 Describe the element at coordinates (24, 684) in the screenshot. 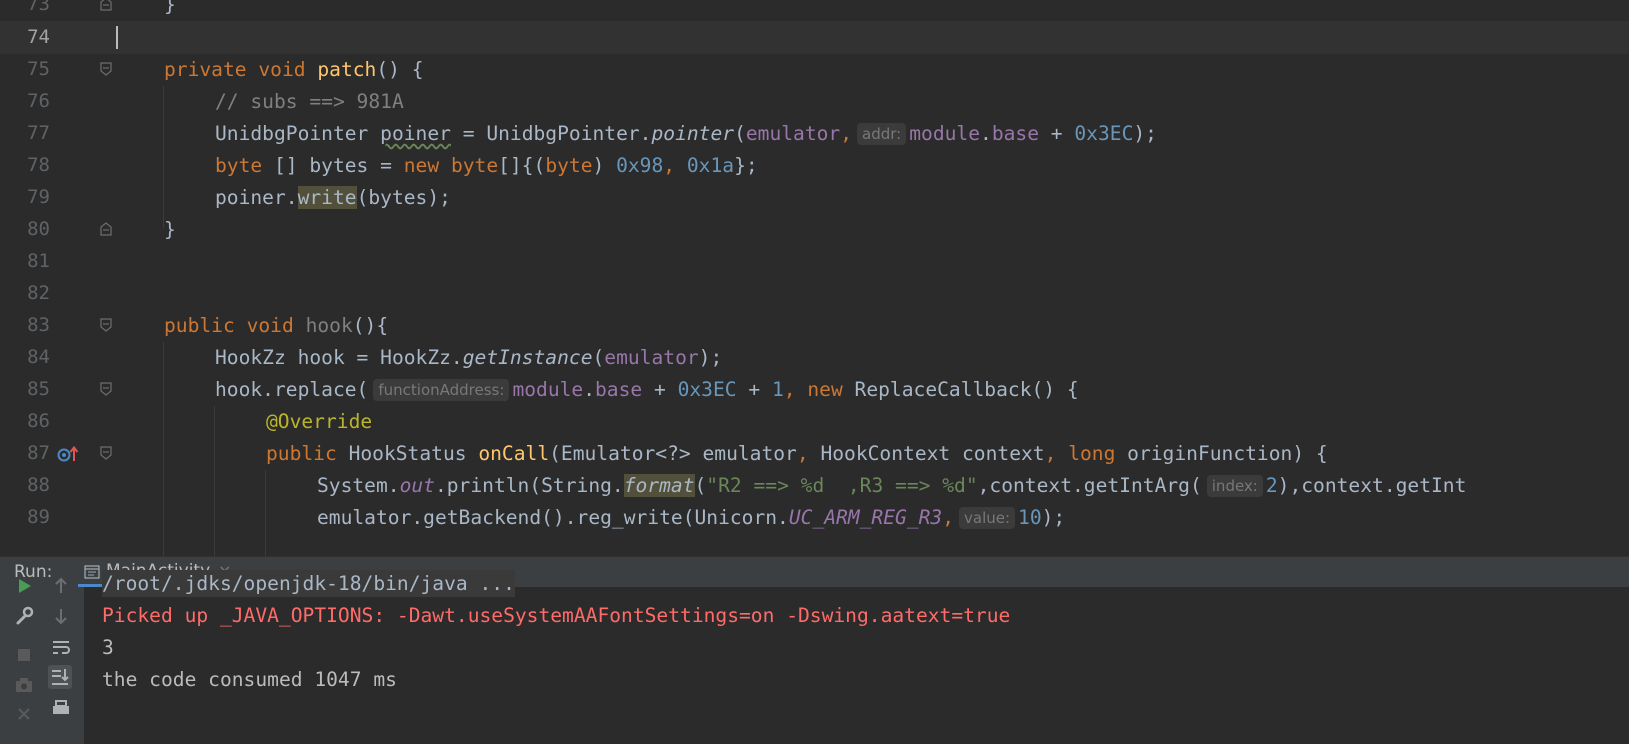

I see `camera-icon` at that location.